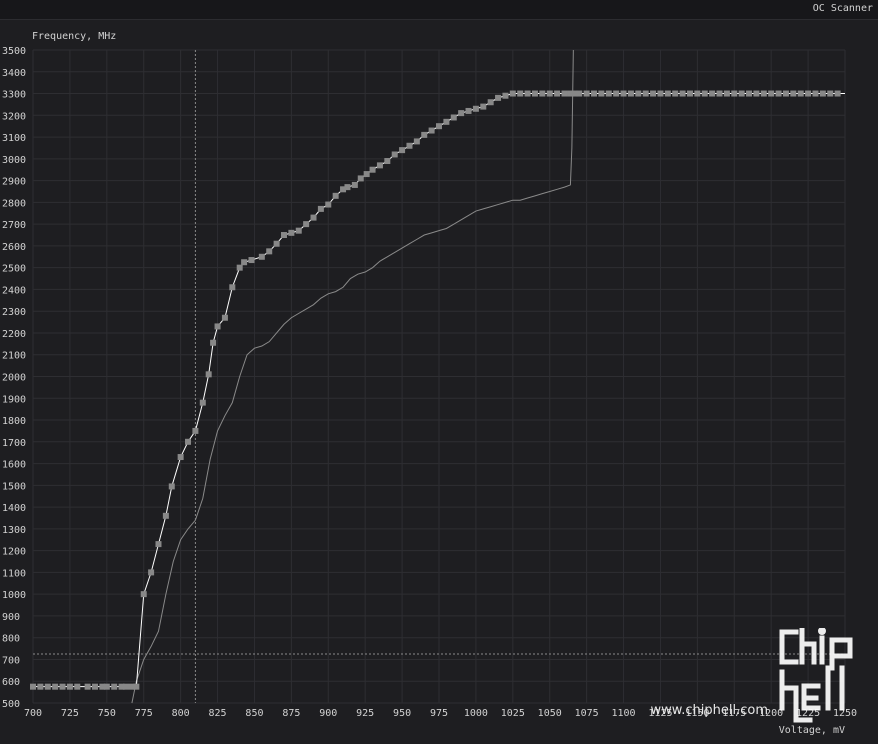 This screenshot has width=878, height=744. I want to click on x-tick-label: 1075, so click(587, 713).